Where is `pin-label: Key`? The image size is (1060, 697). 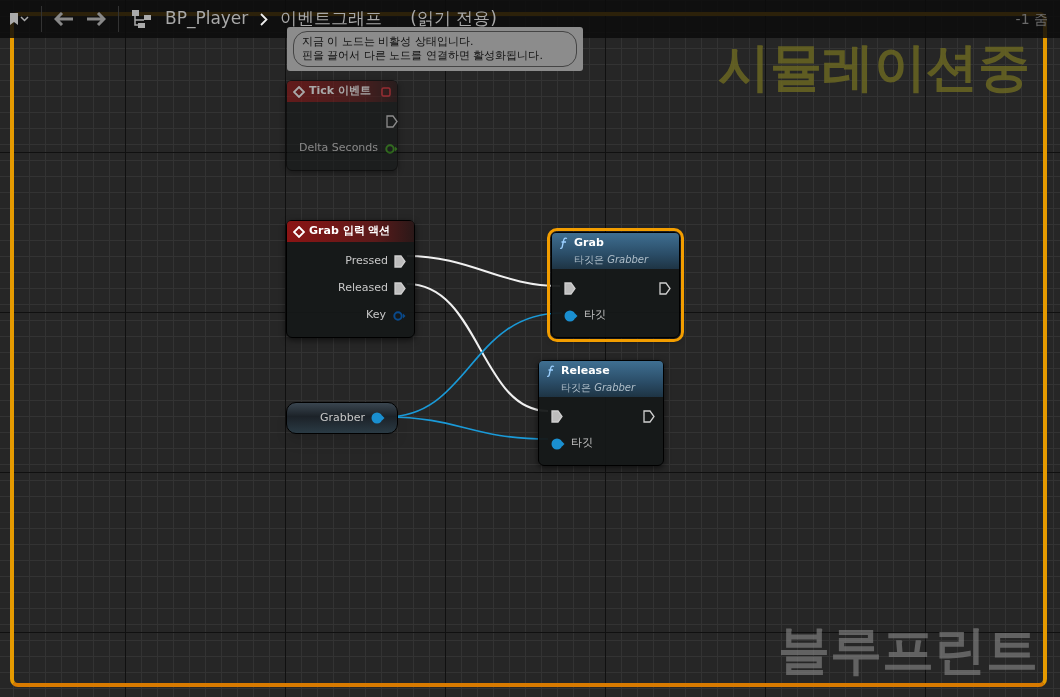 pin-label: Key is located at coordinates (376, 315).